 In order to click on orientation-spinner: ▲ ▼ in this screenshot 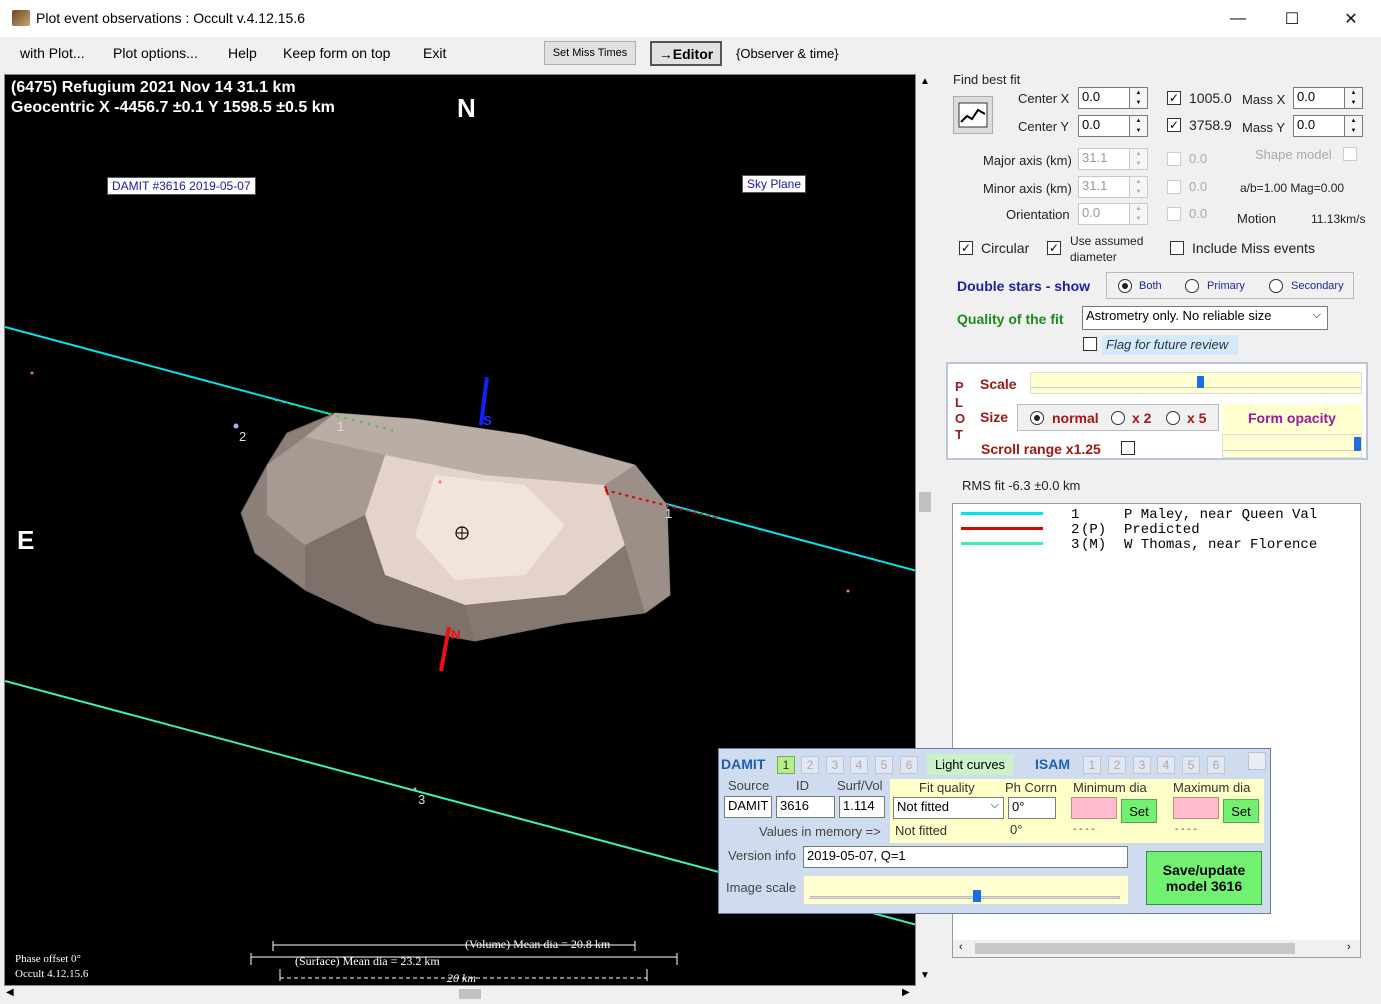, I will do `click(1139, 214)`.